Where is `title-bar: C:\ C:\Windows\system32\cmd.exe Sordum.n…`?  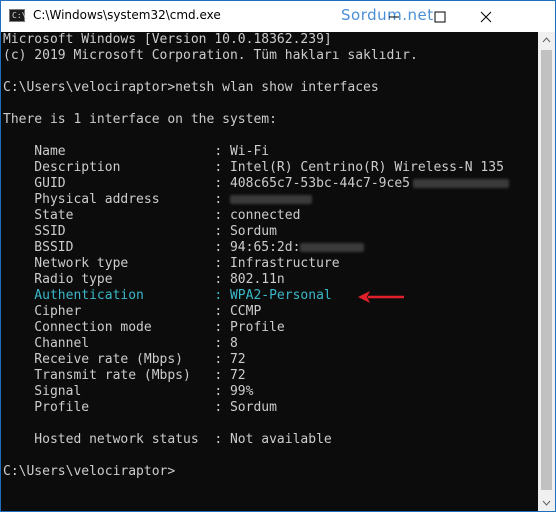 title-bar: C:\ C:\Windows\system32\cmd.exe Sordum.n… is located at coordinates (278, 16).